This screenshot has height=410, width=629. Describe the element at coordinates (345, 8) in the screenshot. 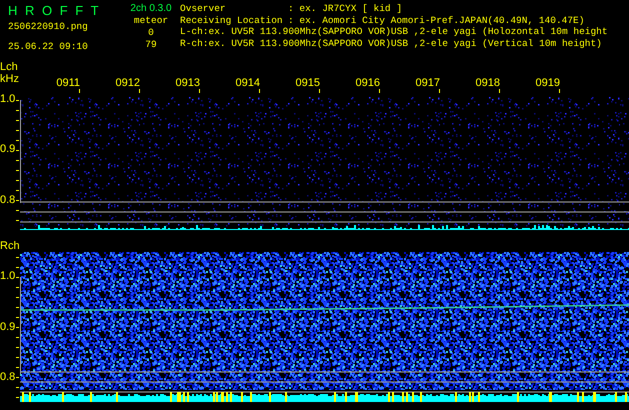

I see `info-value: : ex. JR7CYX [ kid ]` at that location.